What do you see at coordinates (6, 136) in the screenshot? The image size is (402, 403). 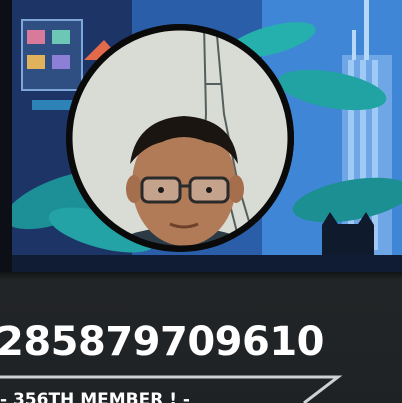 I see `banner-edge` at bounding box center [6, 136].